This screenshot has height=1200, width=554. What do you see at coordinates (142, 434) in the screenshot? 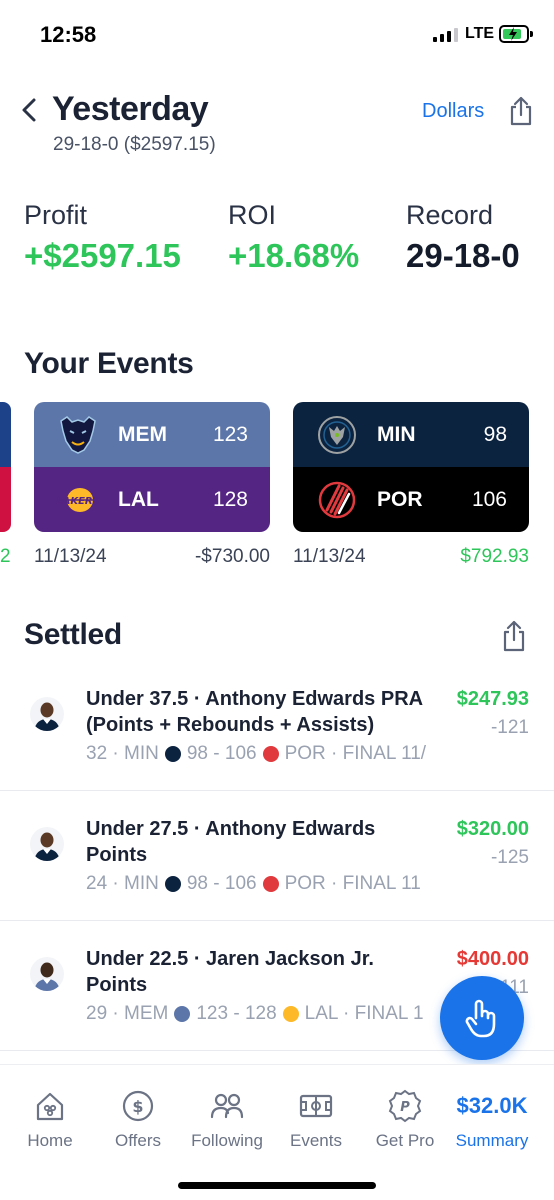
I see `team-abbr: MEM` at bounding box center [142, 434].